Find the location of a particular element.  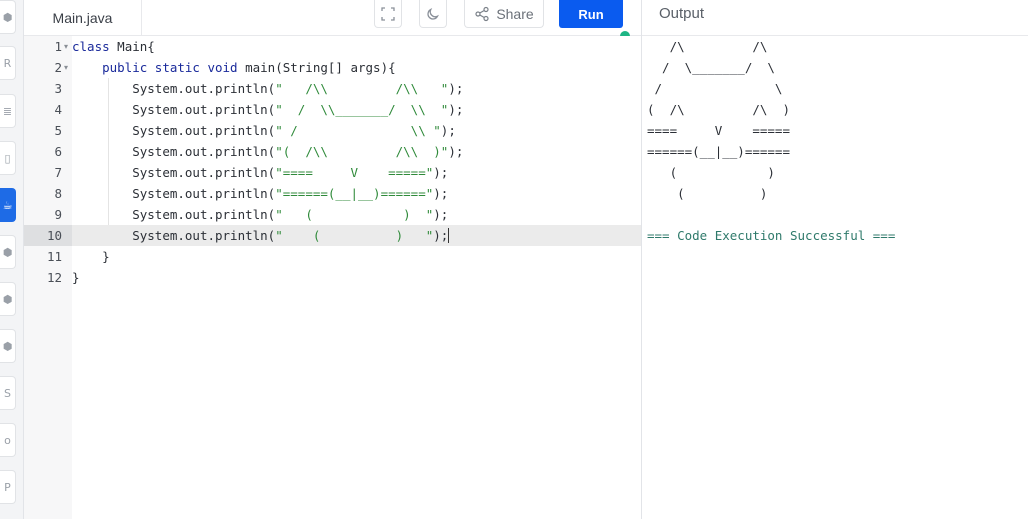

rail-swift-icon: S is located at coordinates (8, 393).